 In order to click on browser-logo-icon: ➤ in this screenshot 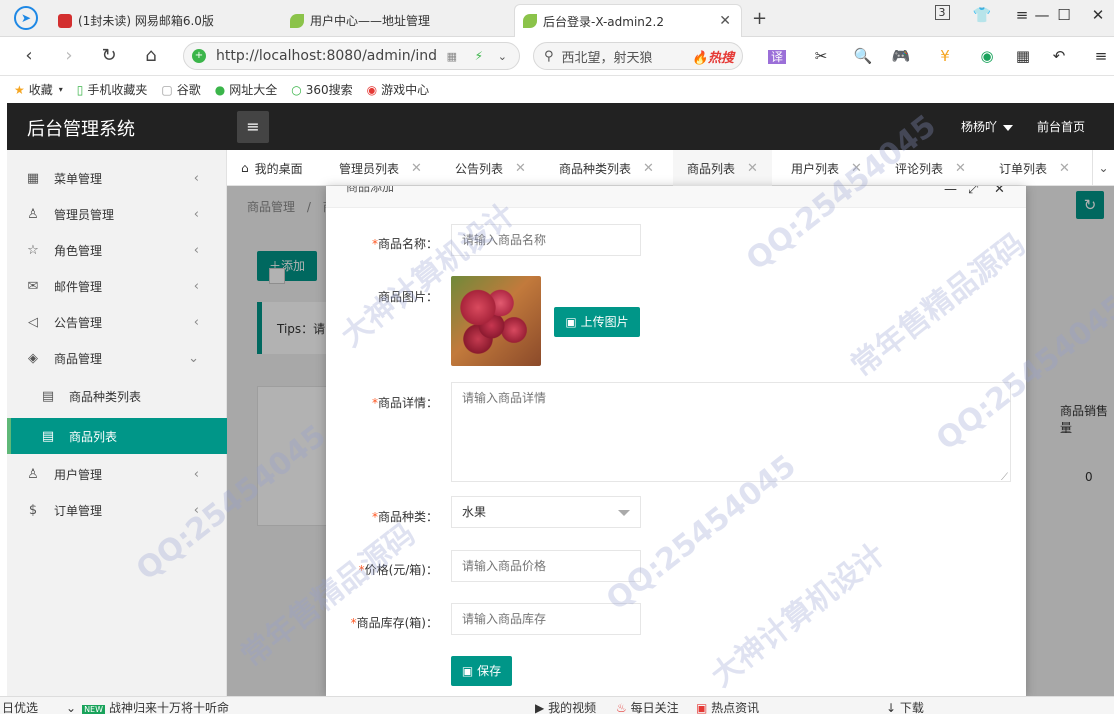, I will do `click(26, 18)`.